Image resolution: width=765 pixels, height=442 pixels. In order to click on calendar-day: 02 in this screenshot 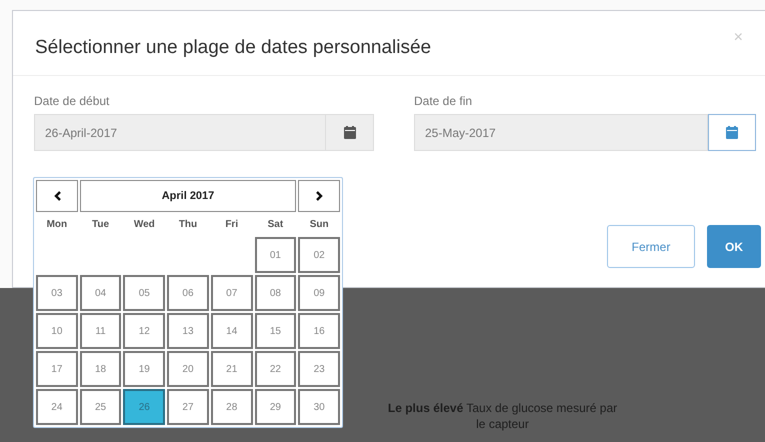, I will do `click(319, 255)`.